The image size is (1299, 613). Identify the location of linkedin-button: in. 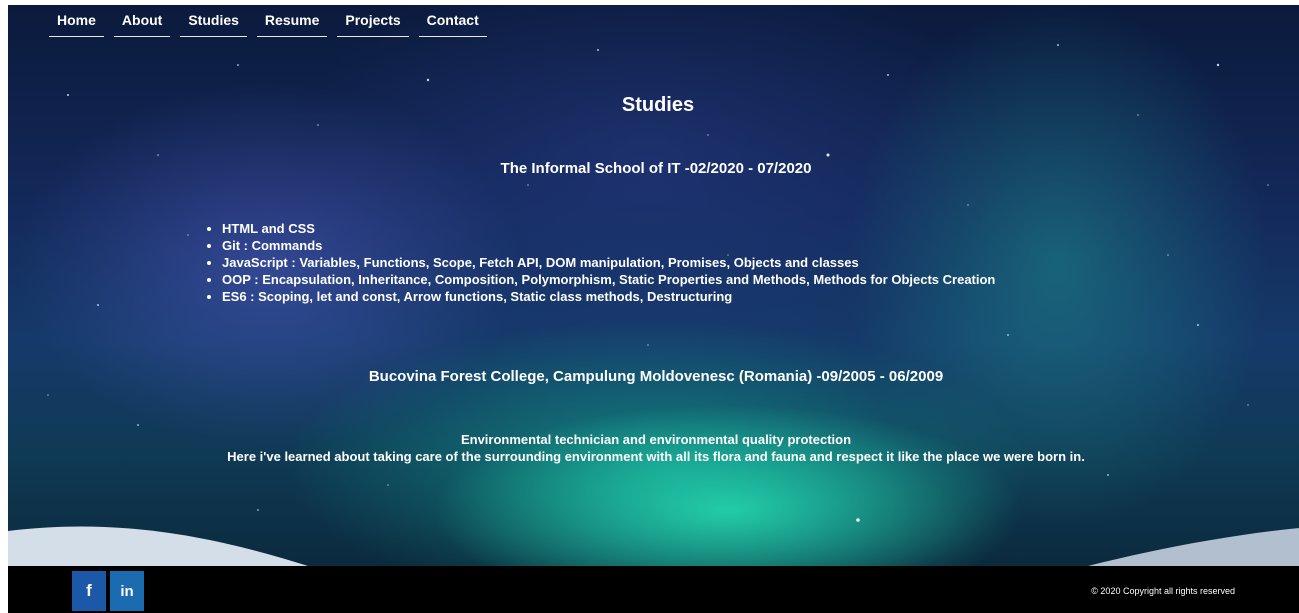
(127, 591).